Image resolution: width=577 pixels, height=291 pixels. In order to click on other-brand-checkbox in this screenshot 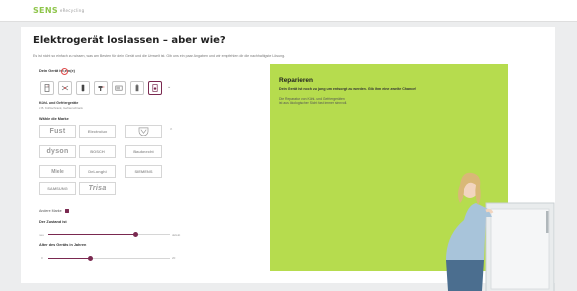, I will do `click(66, 211)`.